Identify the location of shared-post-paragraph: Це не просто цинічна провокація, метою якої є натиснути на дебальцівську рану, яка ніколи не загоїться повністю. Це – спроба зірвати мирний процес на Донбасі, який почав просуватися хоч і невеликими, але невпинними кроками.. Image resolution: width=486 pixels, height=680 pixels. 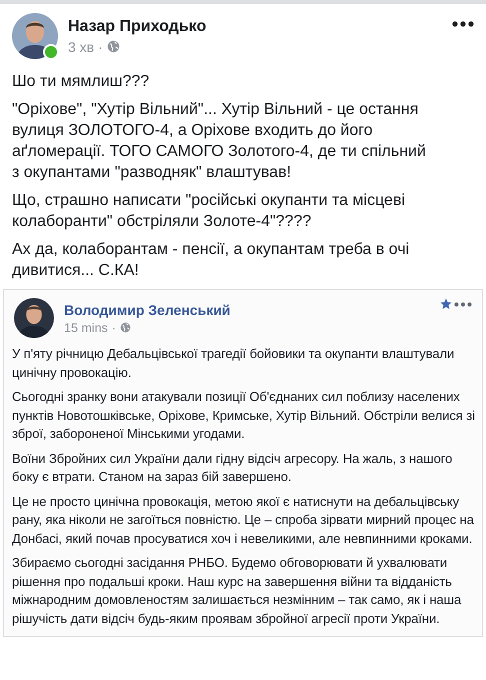
(243, 520).